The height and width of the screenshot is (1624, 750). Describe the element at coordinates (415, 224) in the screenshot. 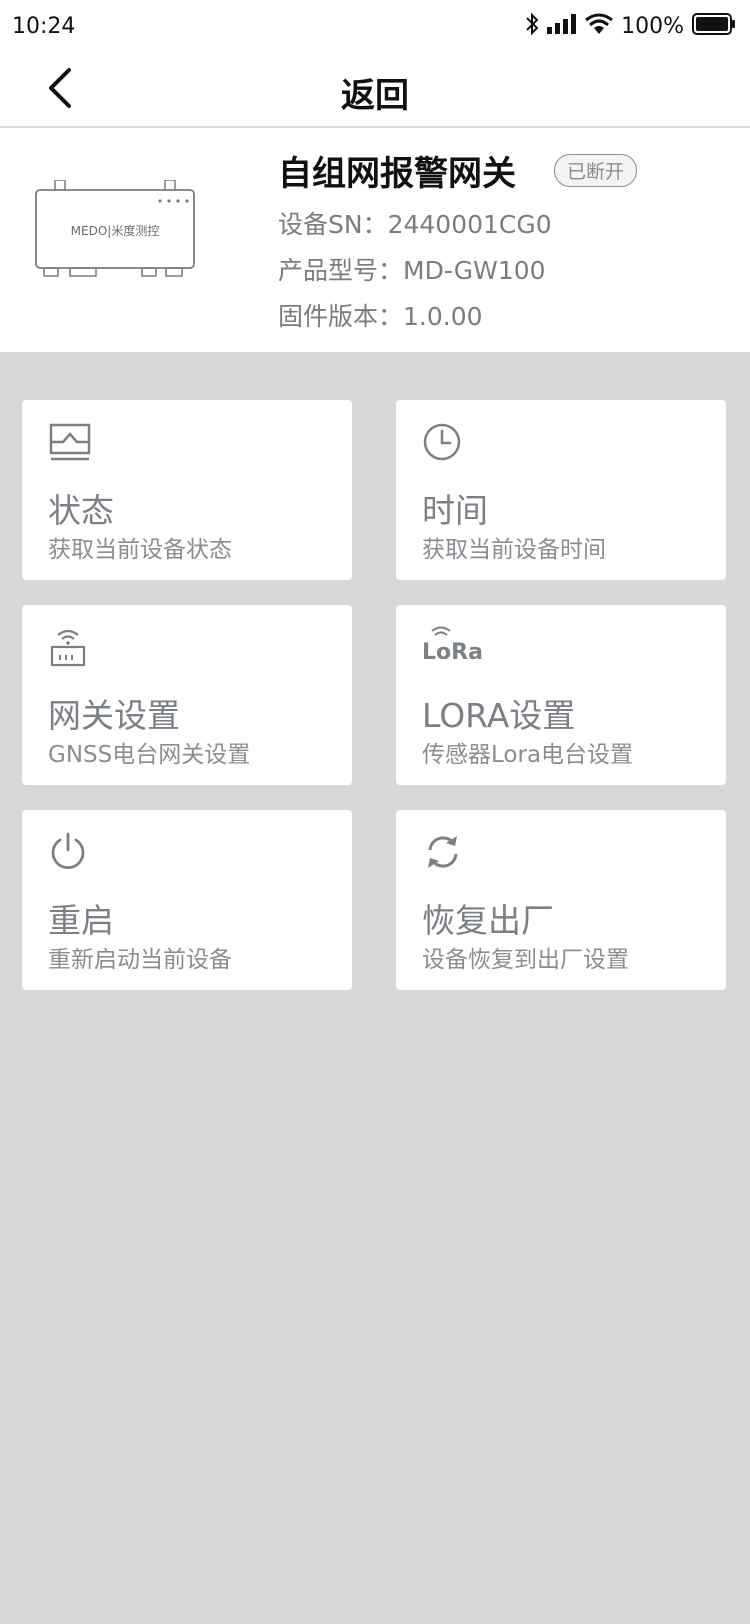

I see `device-sn: 设备SN：2440001CG0` at that location.